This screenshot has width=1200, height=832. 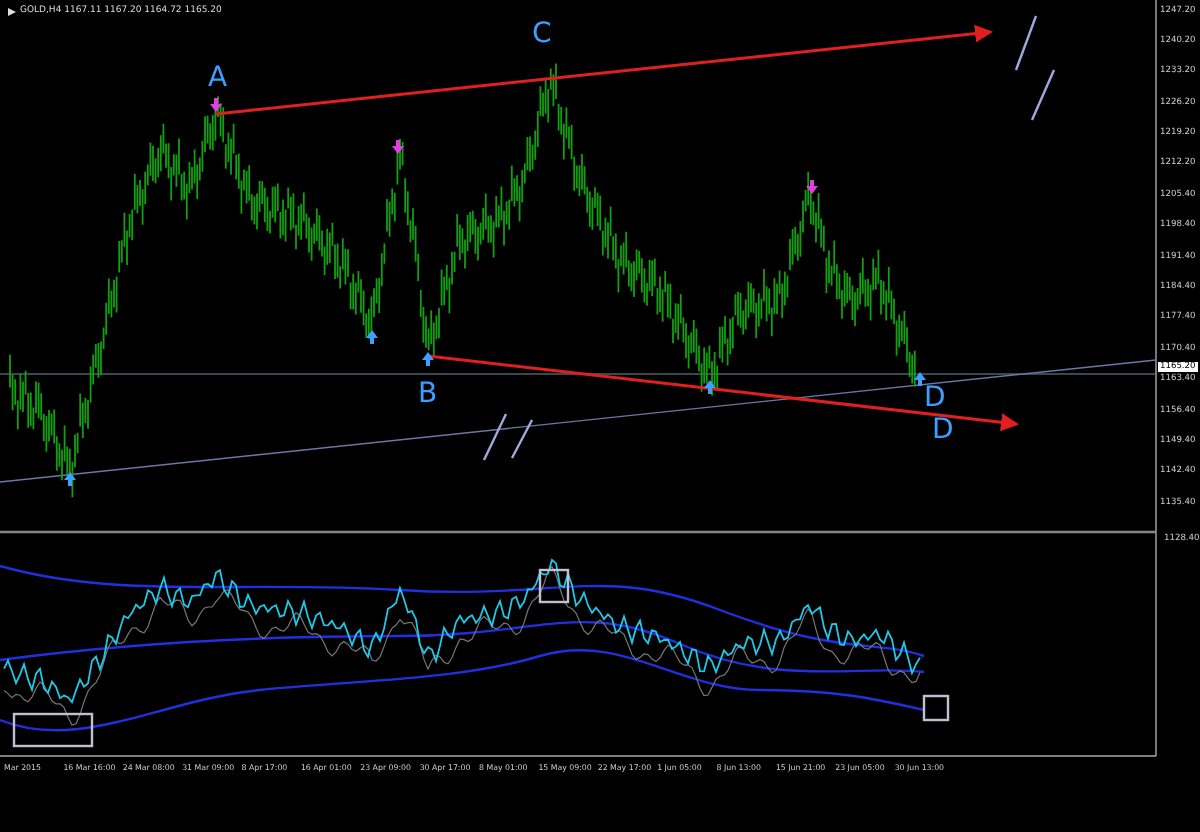 What do you see at coordinates (542, 34) in the screenshot?
I see `wave-label: C` at bounding box center [542, 34].